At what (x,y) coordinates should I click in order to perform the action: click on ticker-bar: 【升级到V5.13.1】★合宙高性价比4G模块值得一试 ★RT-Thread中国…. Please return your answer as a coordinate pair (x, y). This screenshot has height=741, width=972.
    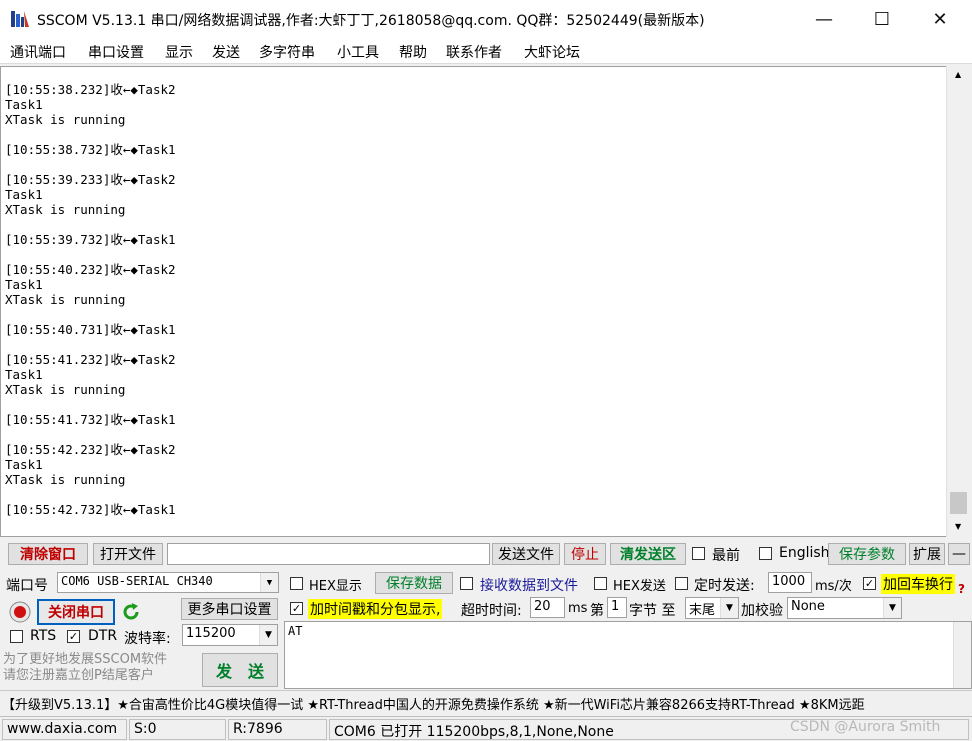
    Looking at the image, I should click on (486, 702).